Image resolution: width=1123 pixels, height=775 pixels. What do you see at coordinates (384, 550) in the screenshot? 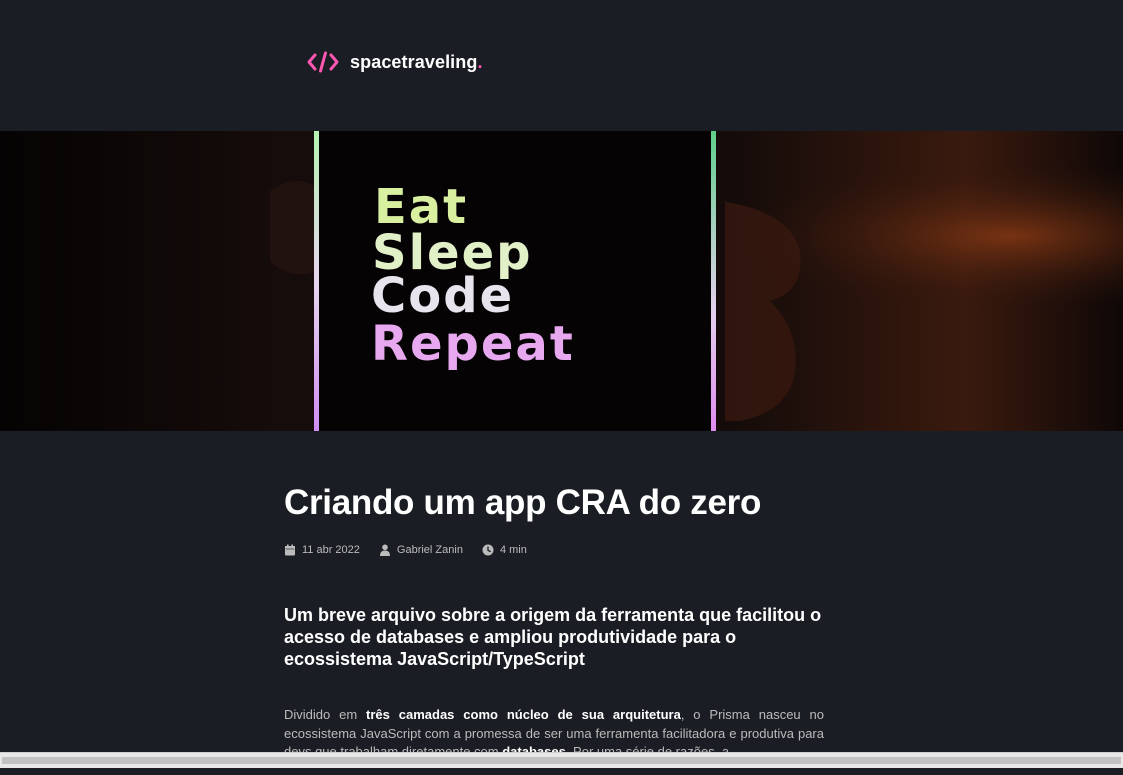
I see `user-icon` at bounding box center [384, 550].